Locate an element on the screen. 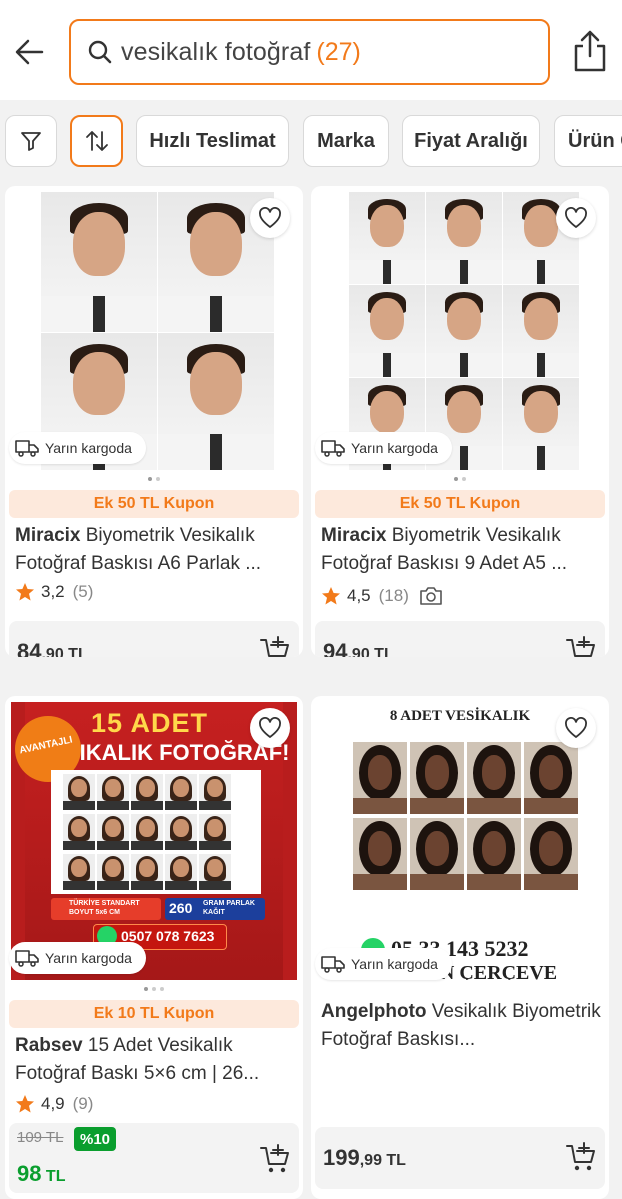  price: 84,90 TL is located at coordinates (52, 648).